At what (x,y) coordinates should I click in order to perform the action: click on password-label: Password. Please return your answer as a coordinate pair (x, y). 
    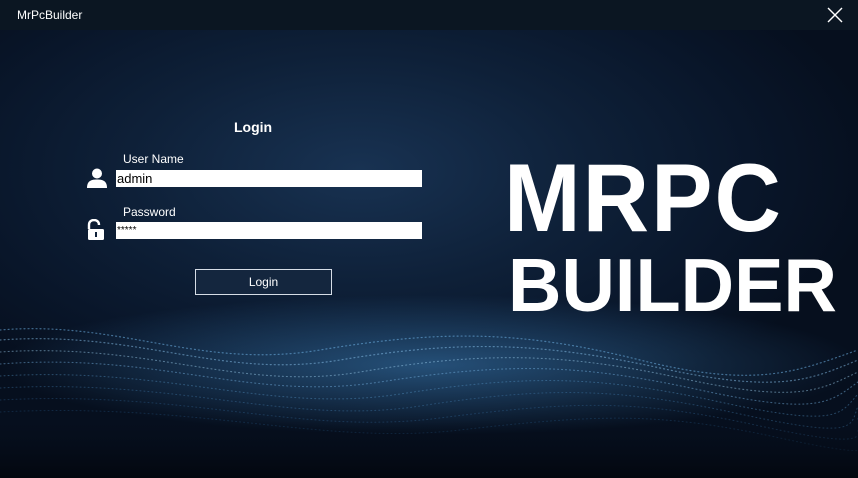
    Looking at the image, I should click on (149, 212).